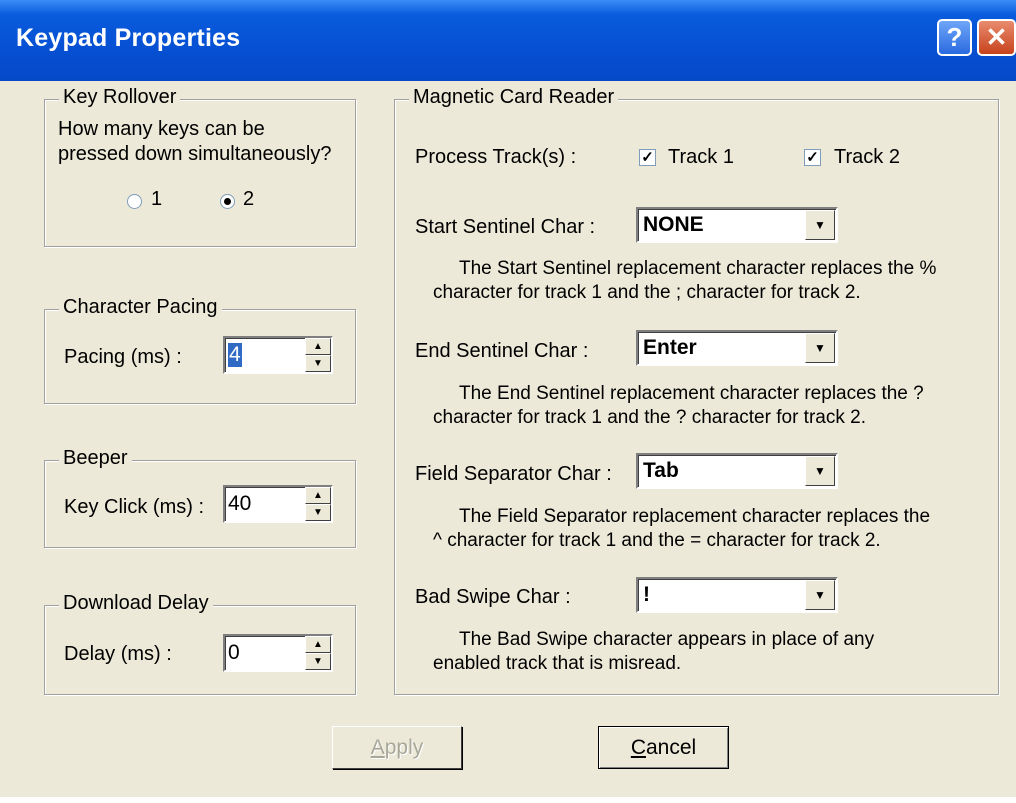 Image resolution: width=1016 pixels, height=803 pixels. I want to click on track1-checkbox: ✓, so click(647, 157).